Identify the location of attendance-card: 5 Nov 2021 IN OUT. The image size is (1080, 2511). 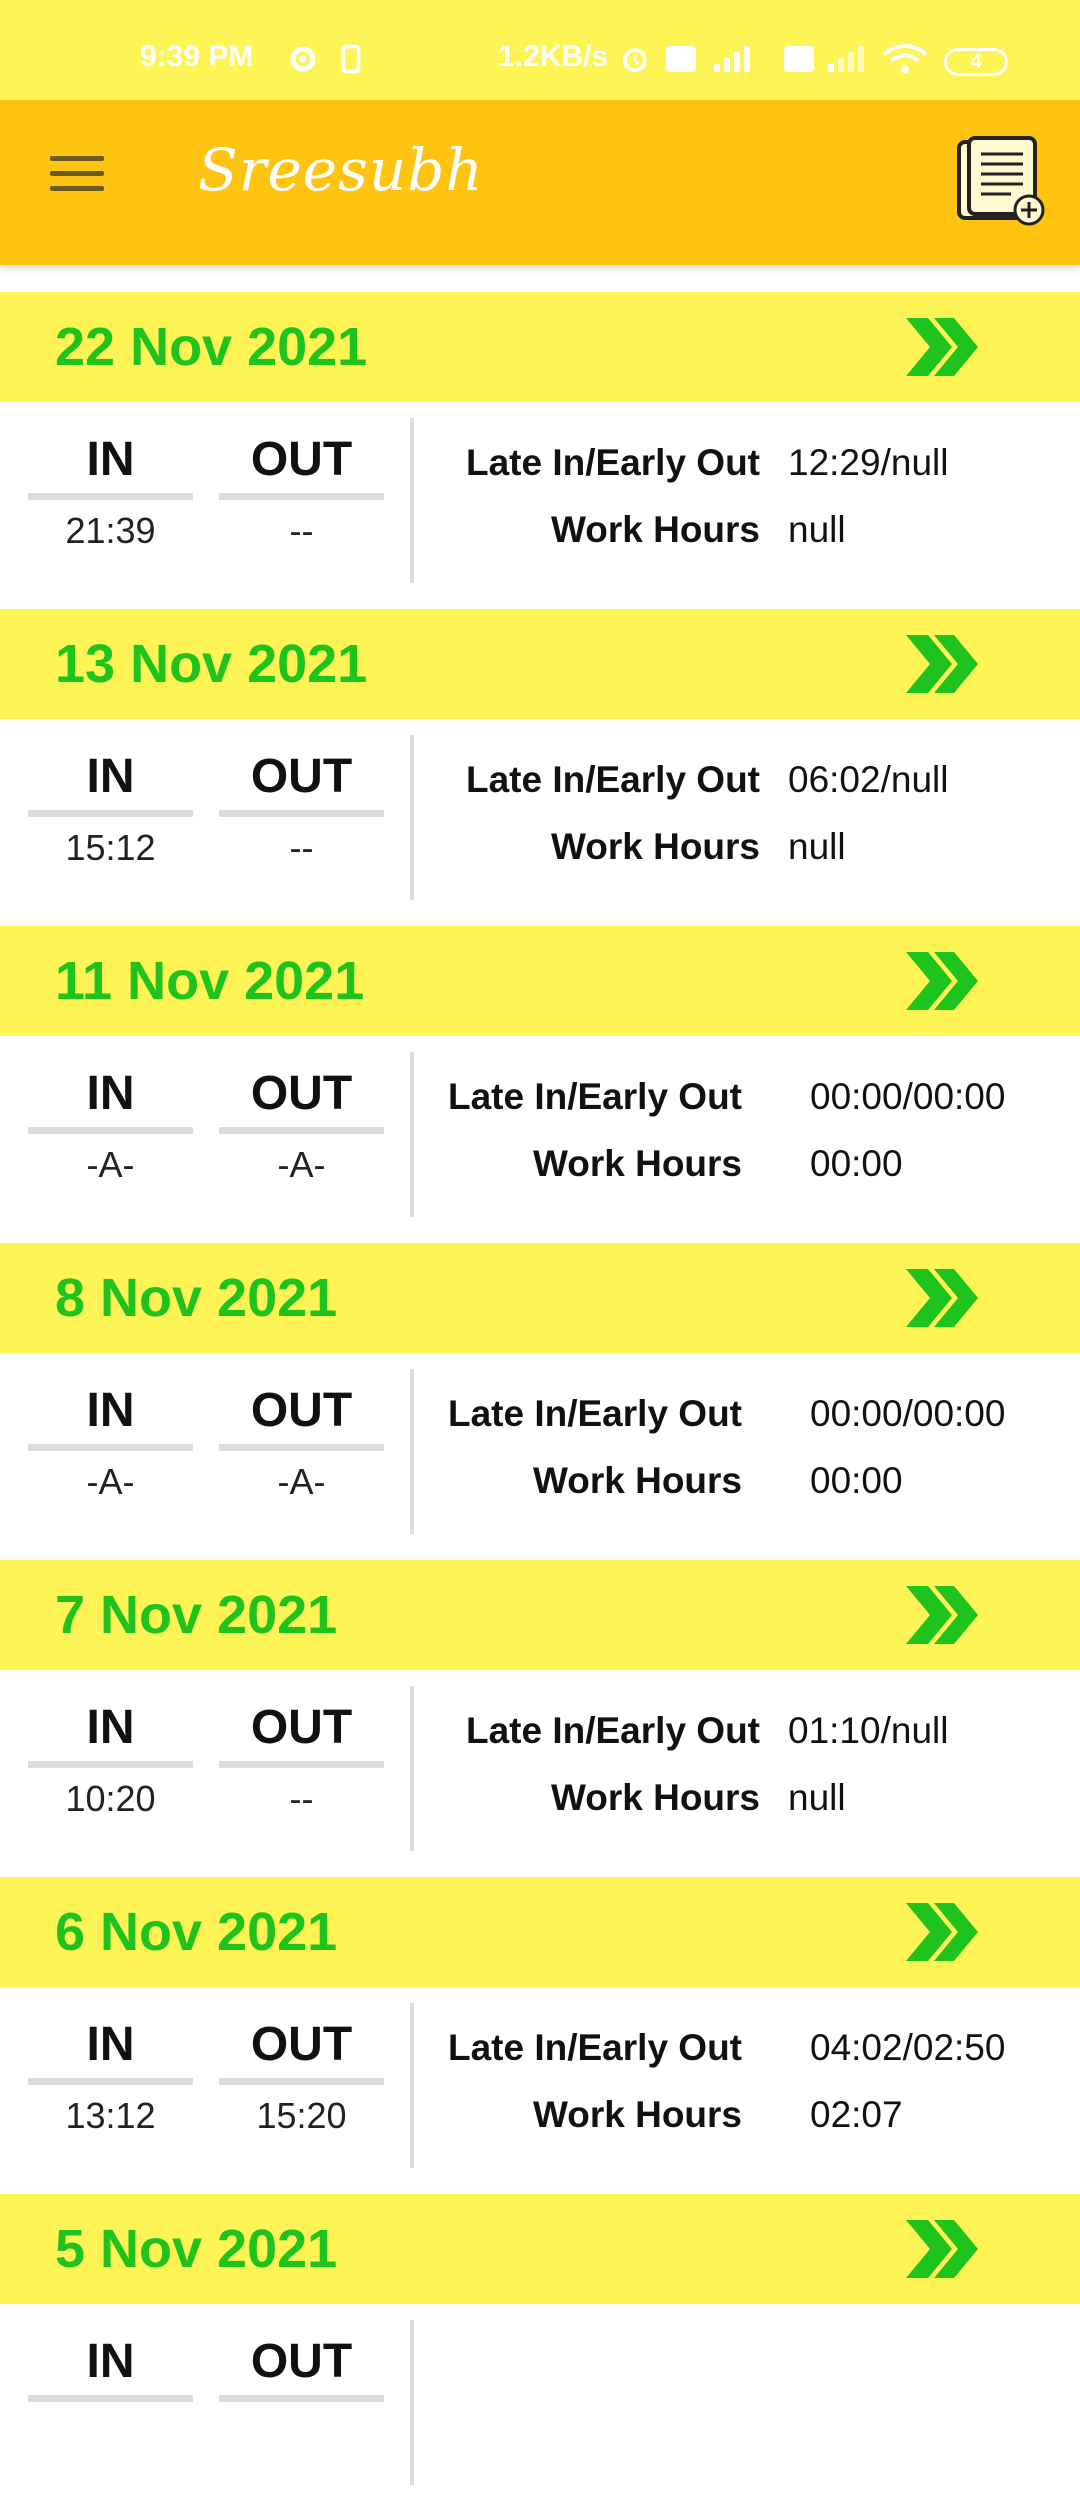
(540, 2352).